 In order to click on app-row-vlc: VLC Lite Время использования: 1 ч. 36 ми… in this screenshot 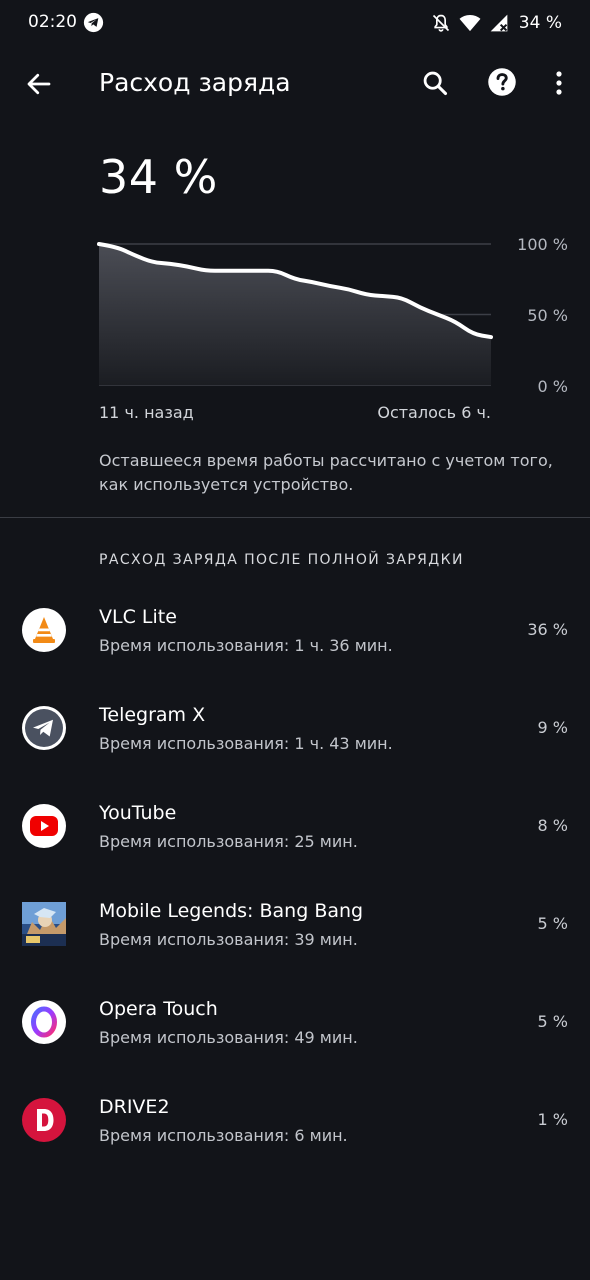, I will do `click(295, 629)`.